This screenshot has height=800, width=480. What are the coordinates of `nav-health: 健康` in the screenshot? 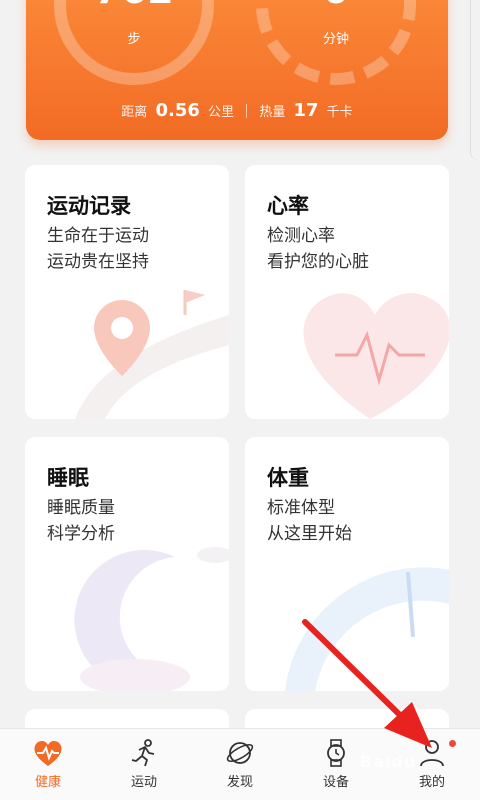 It's located at (48, 764).